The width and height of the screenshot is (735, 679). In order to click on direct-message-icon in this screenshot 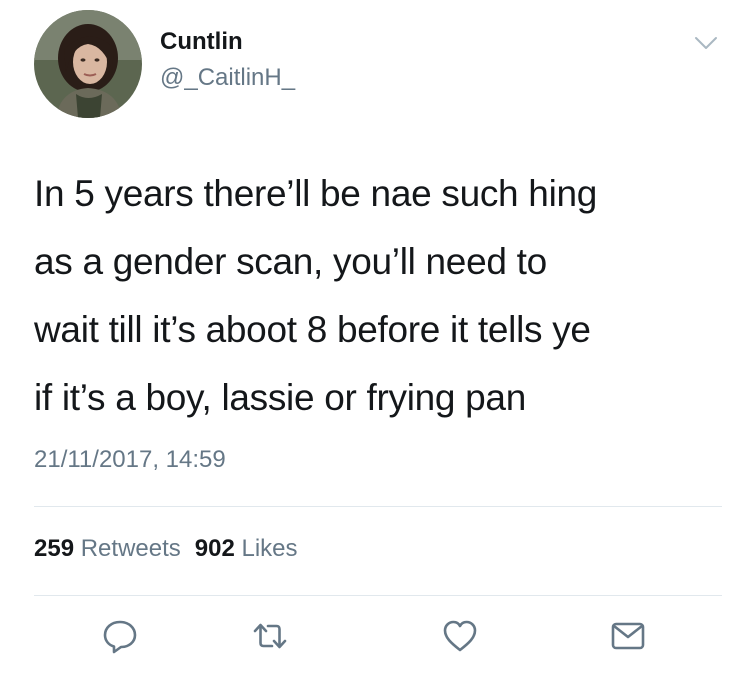, I will do `click(628, 636)`.